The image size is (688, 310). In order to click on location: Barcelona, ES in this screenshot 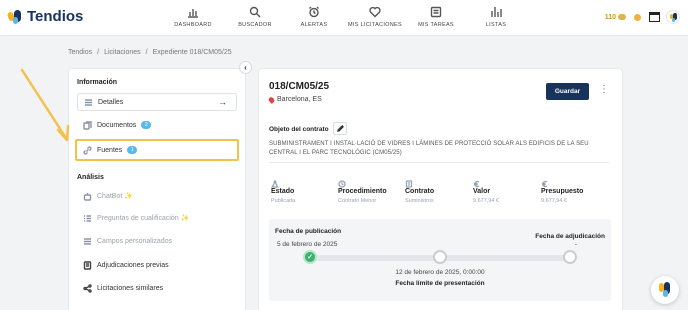, I will do `click(294, 99)`.